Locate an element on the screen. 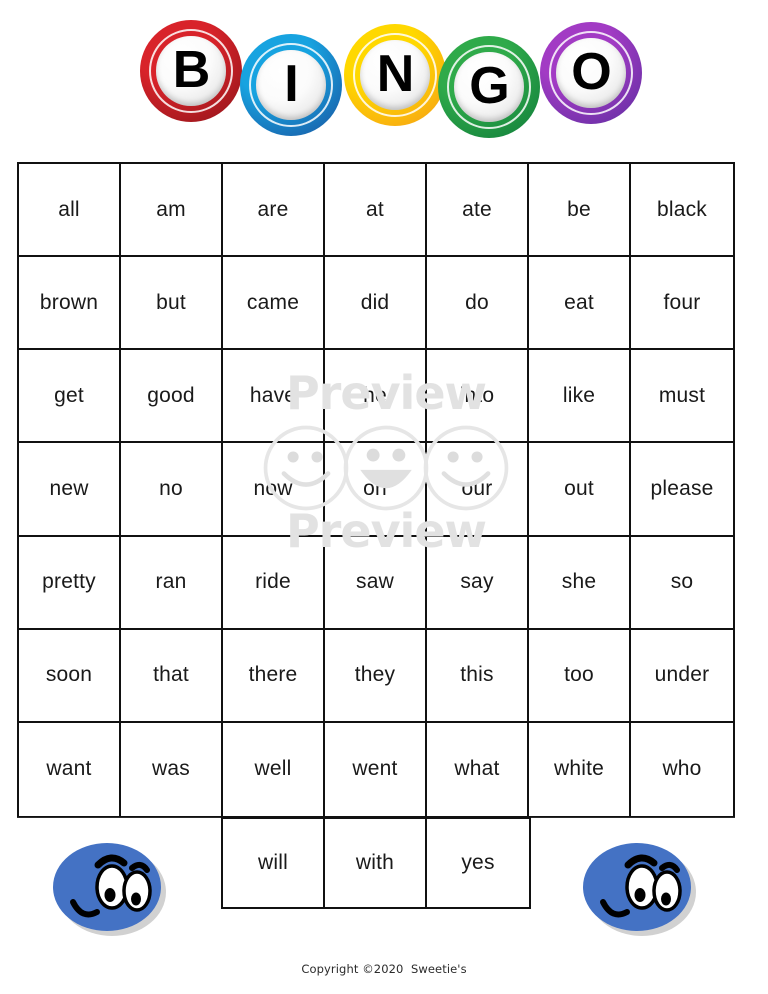  ball-letter: N is located at coordinates (395, 73).